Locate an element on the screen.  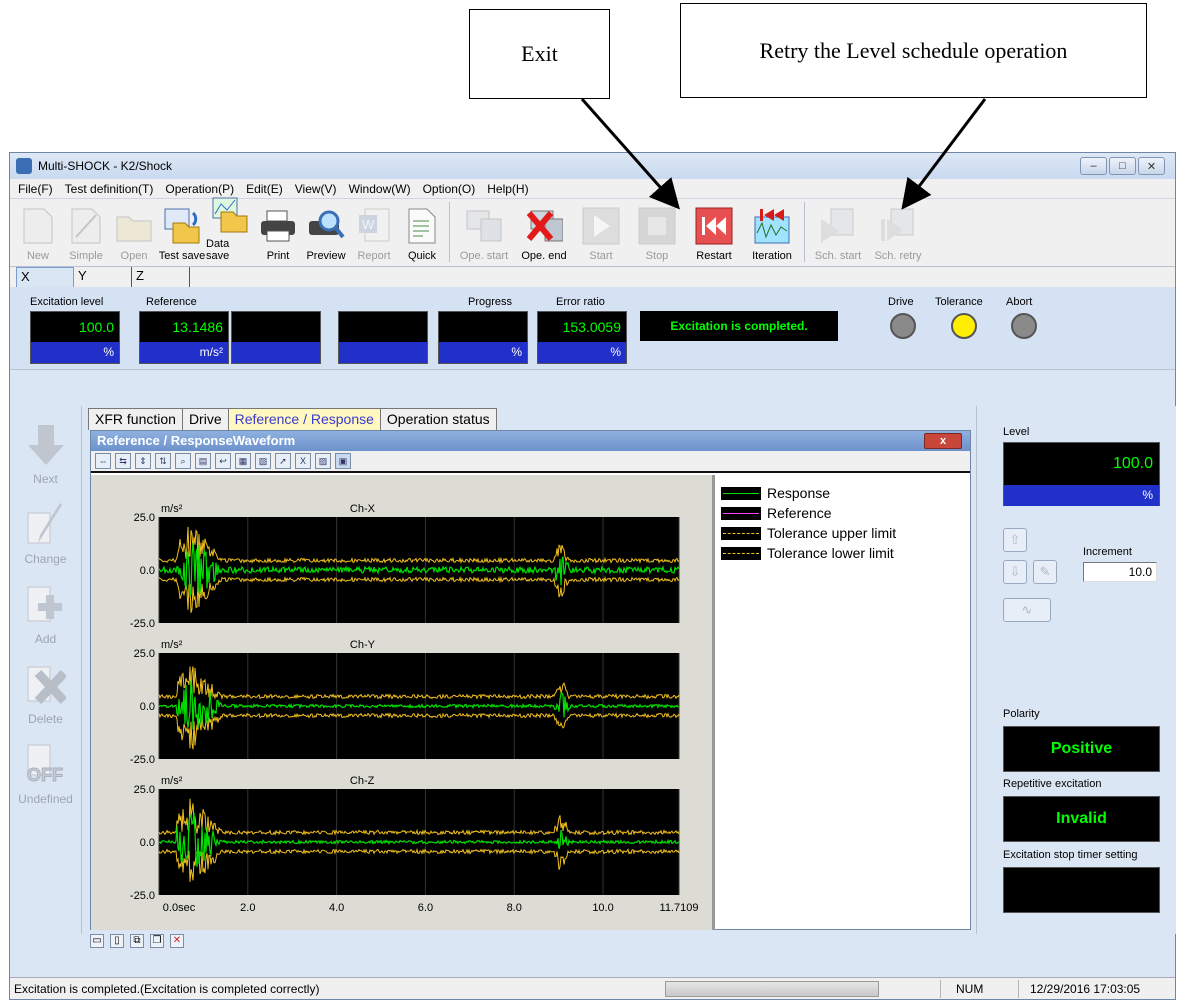
shrink-x-icon: ⇆ is located at coordinates (123, 461).